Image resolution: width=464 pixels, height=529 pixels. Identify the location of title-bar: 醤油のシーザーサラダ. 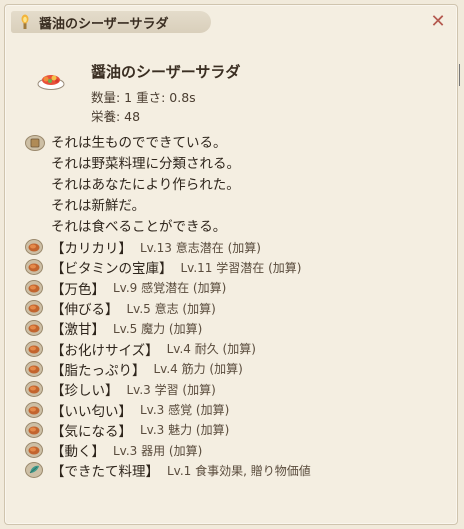
(111, 22).